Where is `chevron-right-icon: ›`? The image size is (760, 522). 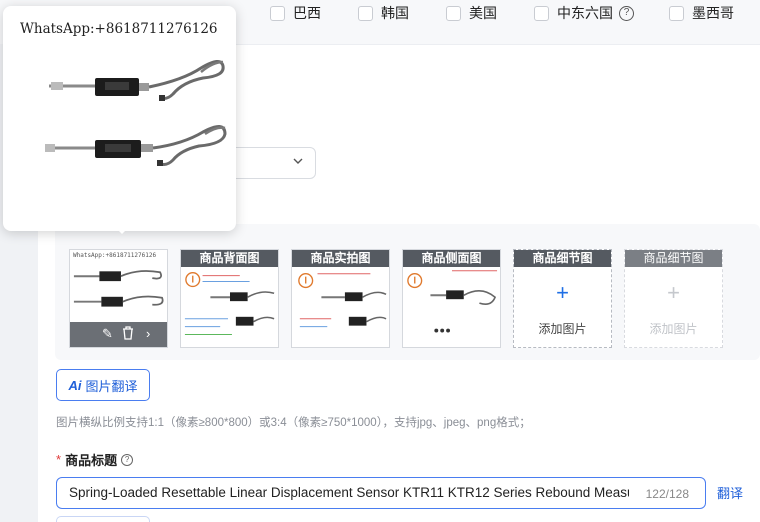 chevron-right-icon: › is located at coordinates (148, 333).